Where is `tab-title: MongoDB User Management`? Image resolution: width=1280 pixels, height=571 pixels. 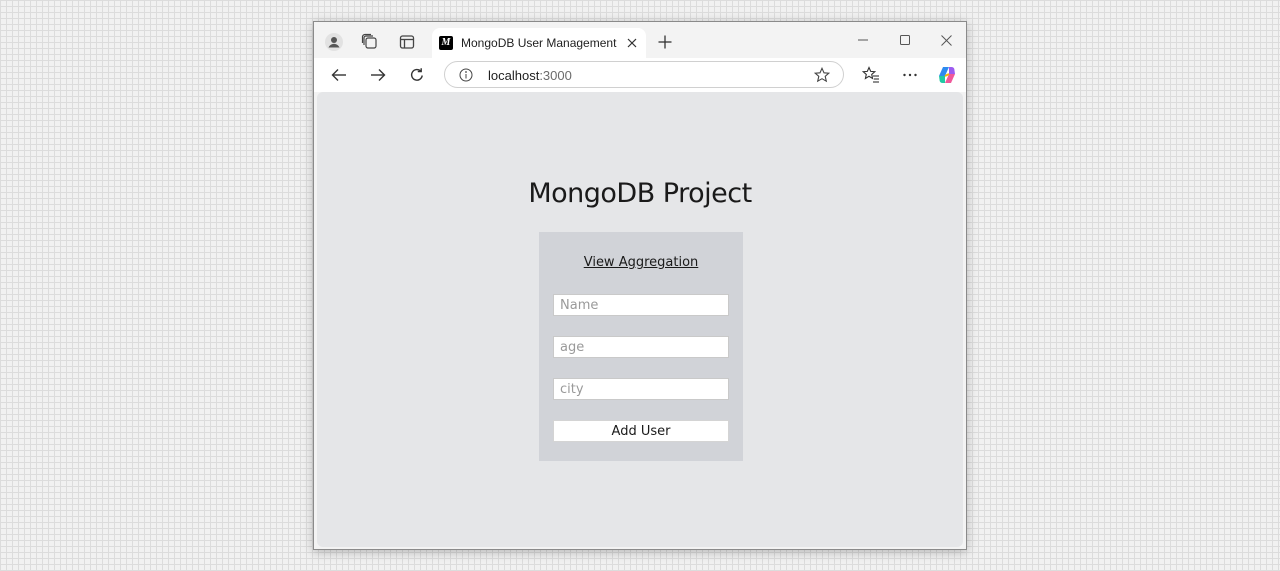
tab-title: MongoDB User Management is located at coordinates (539, 43).